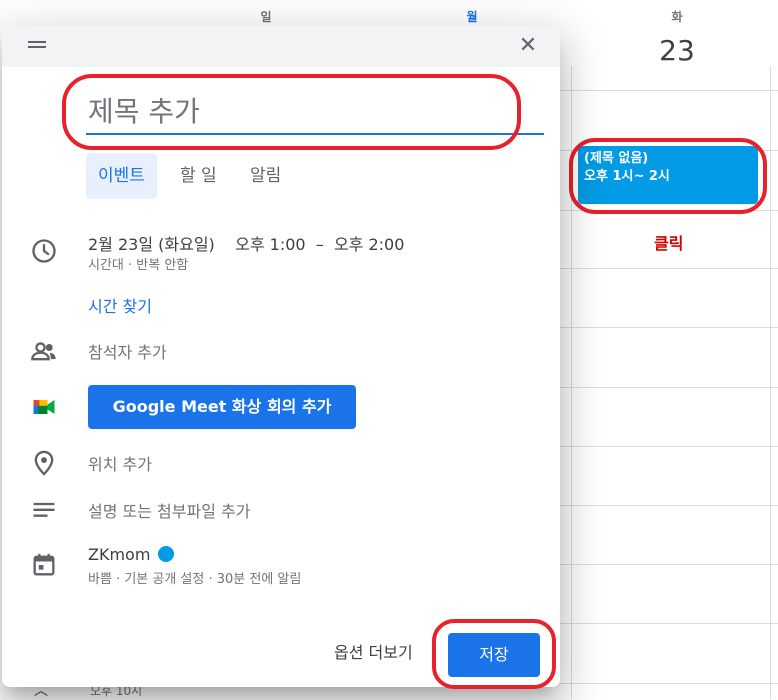 The width and height of the screenshot is (778, 700). I want to click on drag-handle-icon, so click(37, 45).